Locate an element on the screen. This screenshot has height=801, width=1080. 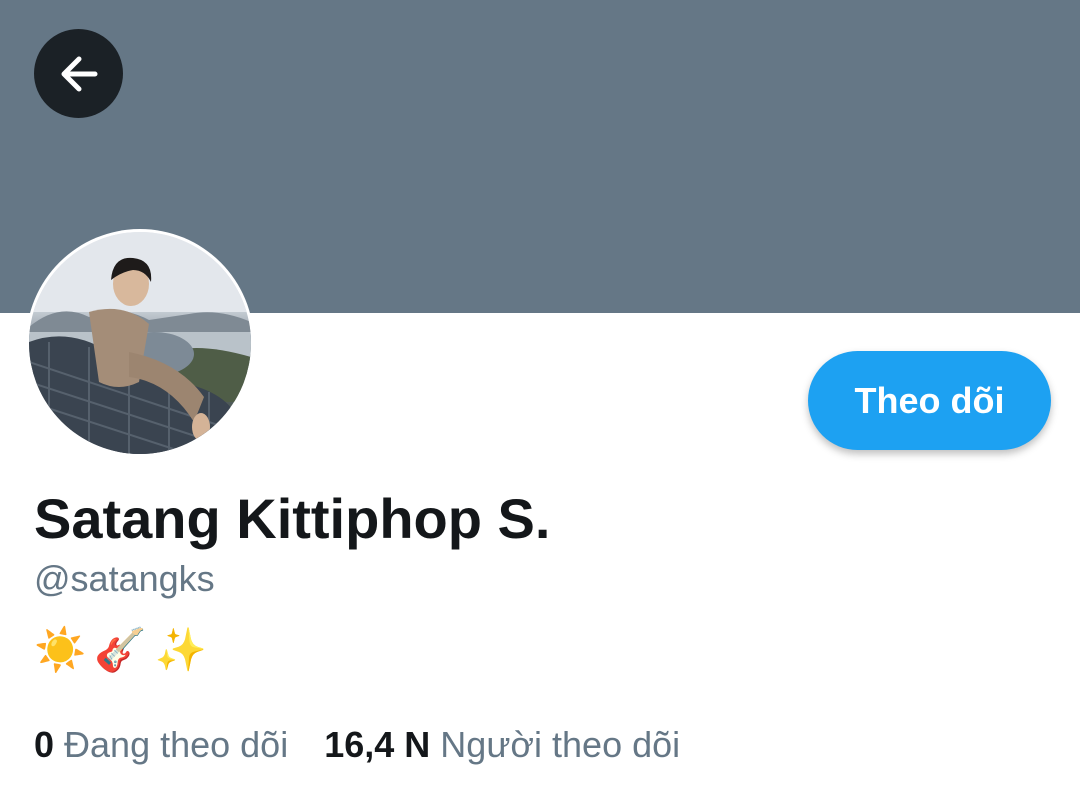
avatar-photo is located at coordinates (140, 343).